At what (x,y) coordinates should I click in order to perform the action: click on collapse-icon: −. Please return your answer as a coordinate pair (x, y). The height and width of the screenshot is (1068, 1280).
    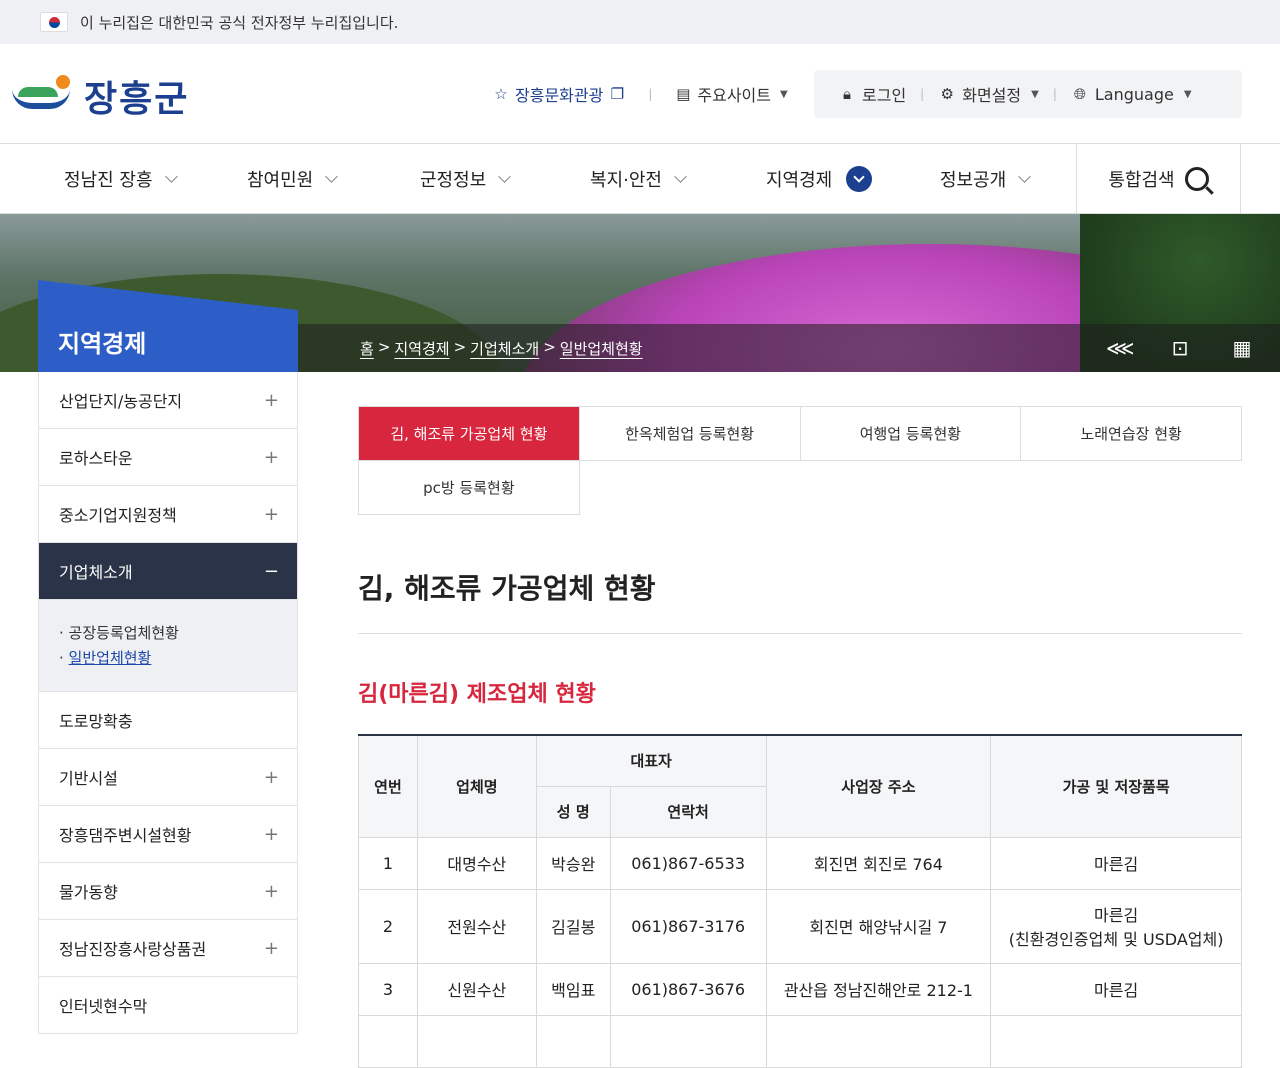
    Looking at the image, I should click on (271, 571).